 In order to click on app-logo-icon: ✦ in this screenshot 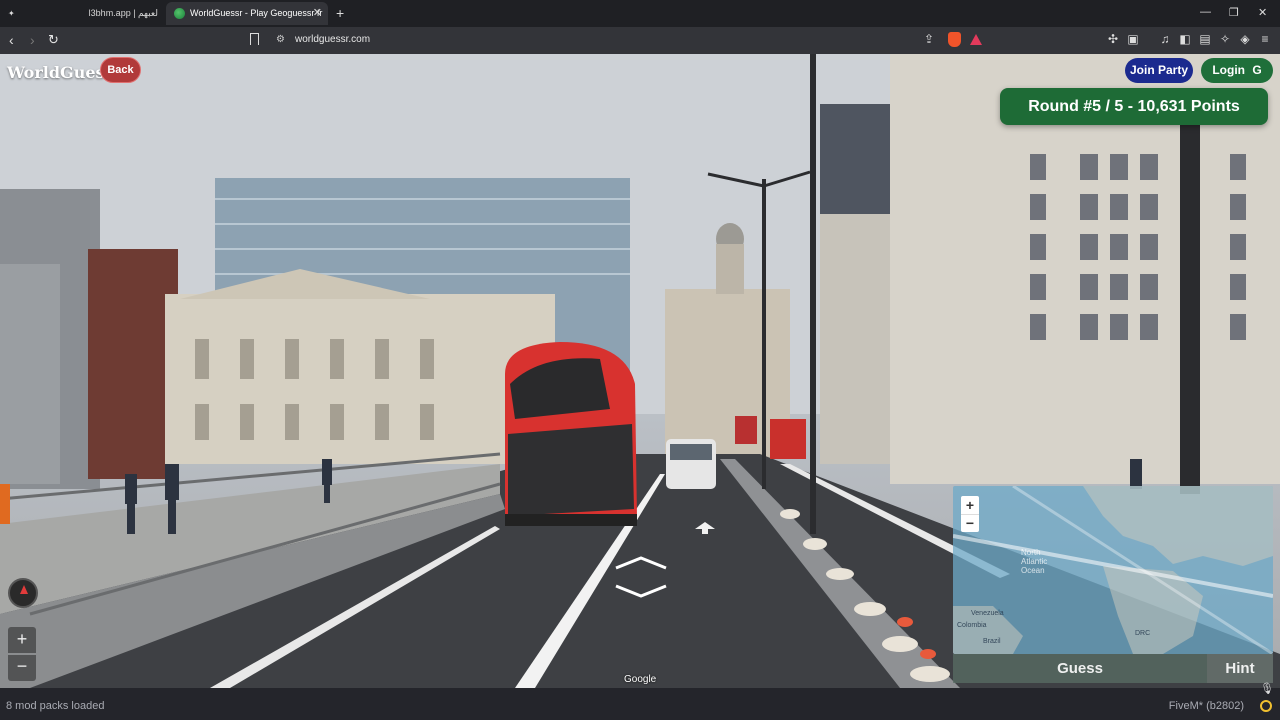, I will do `click(11, 13)`.